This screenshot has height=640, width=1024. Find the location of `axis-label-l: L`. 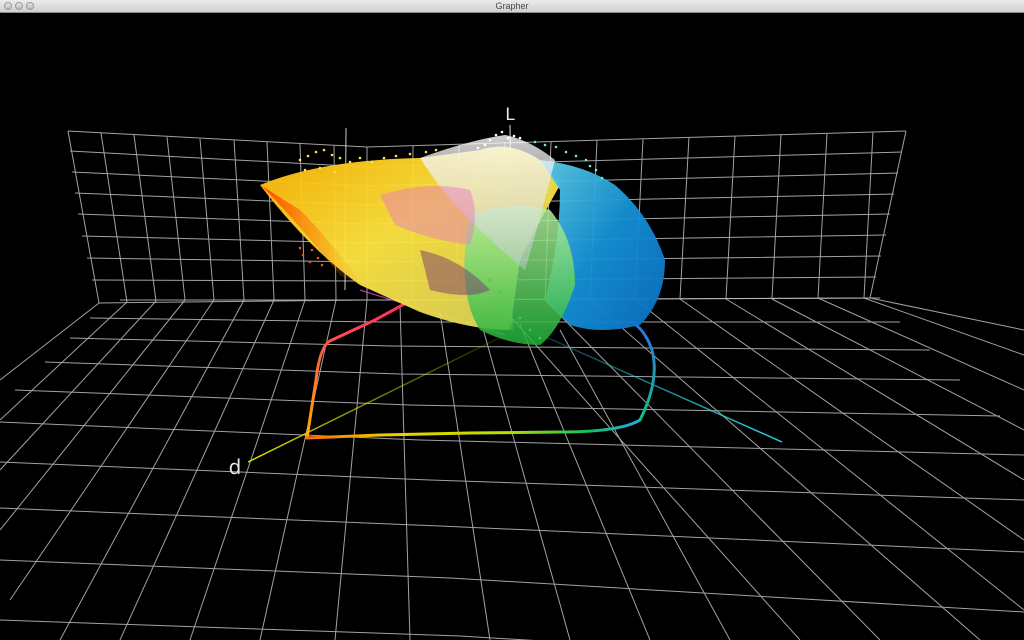

axis-label-l: L is located at coordinates (510, 115).